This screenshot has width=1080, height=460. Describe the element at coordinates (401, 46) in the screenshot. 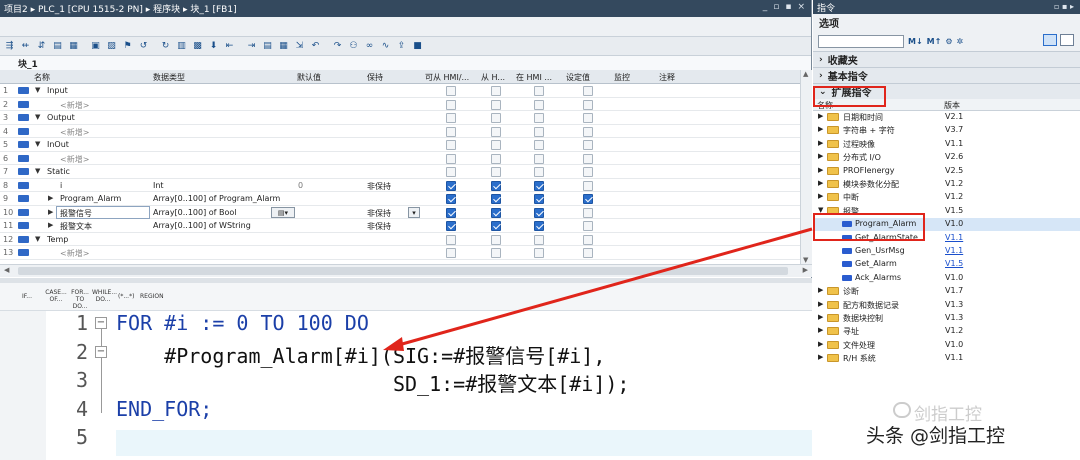

I see `toolbar-tool-icon: ⇪` at that location.